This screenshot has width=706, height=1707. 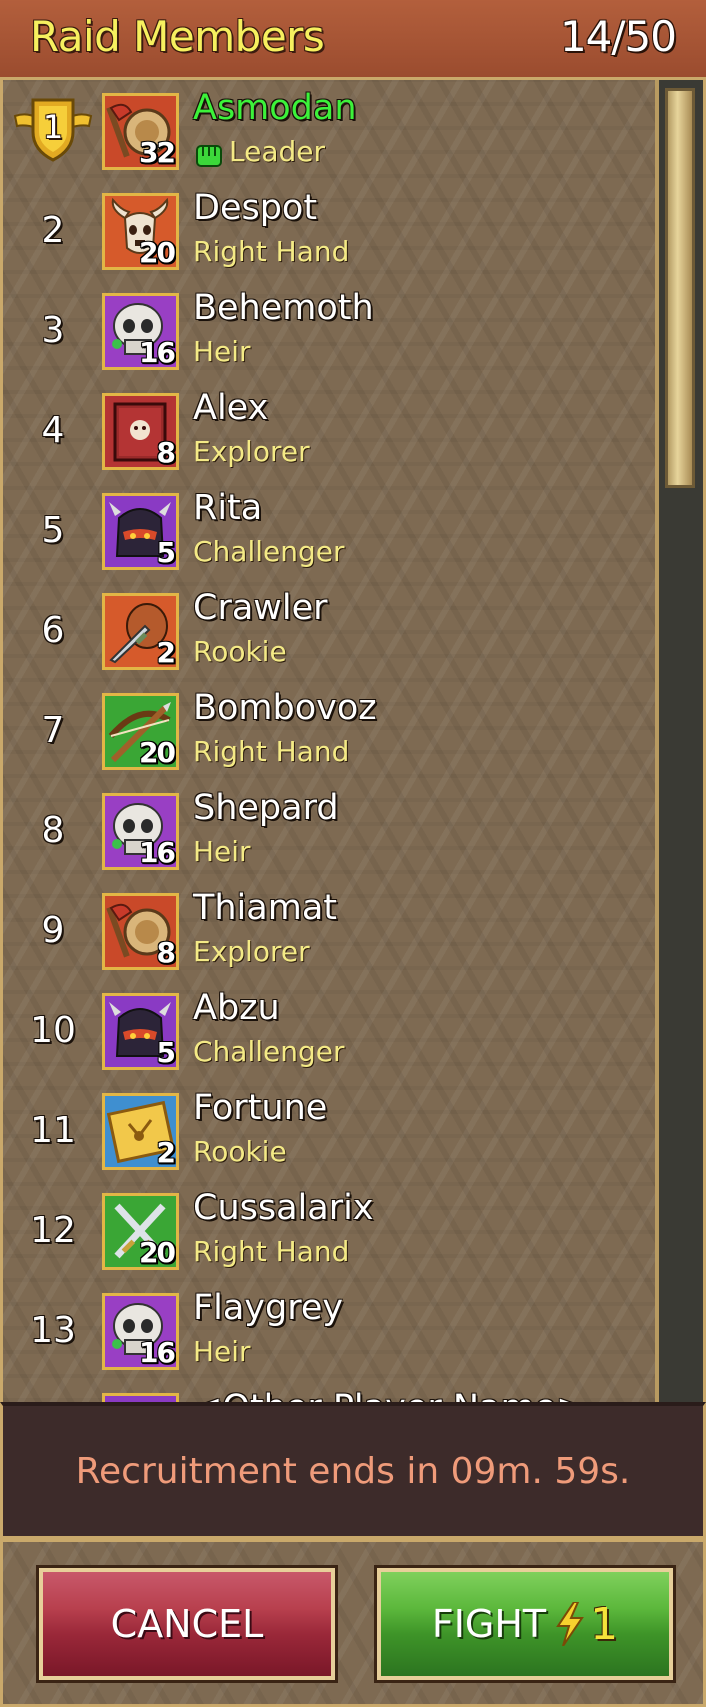 What do you see at coordinates (53, 1391) in the screenshot?
I see `rank-number: 14` at bounding box center [53, 1391].